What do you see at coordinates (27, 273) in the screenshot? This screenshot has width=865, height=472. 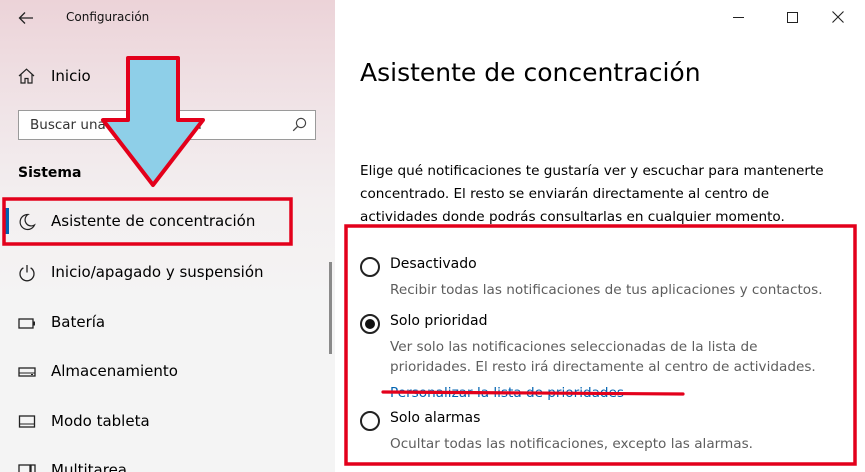 I see `power-icon` at bounding box center [27, 273].